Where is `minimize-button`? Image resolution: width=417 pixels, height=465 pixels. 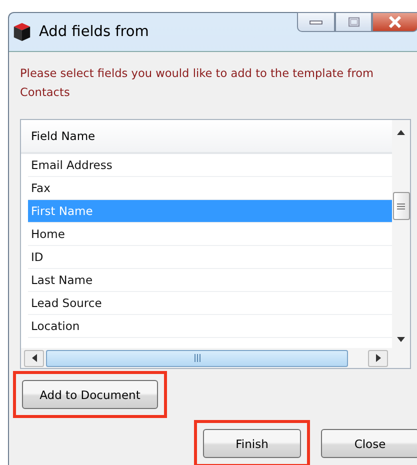
minimize-button is located at coordinates (316, 22).